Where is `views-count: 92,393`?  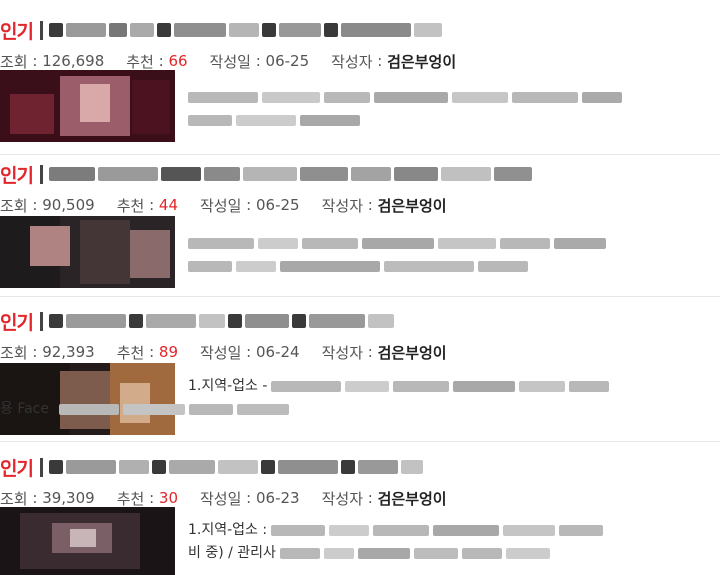 views-count: 92,393 is located at coordinates (68, 352).